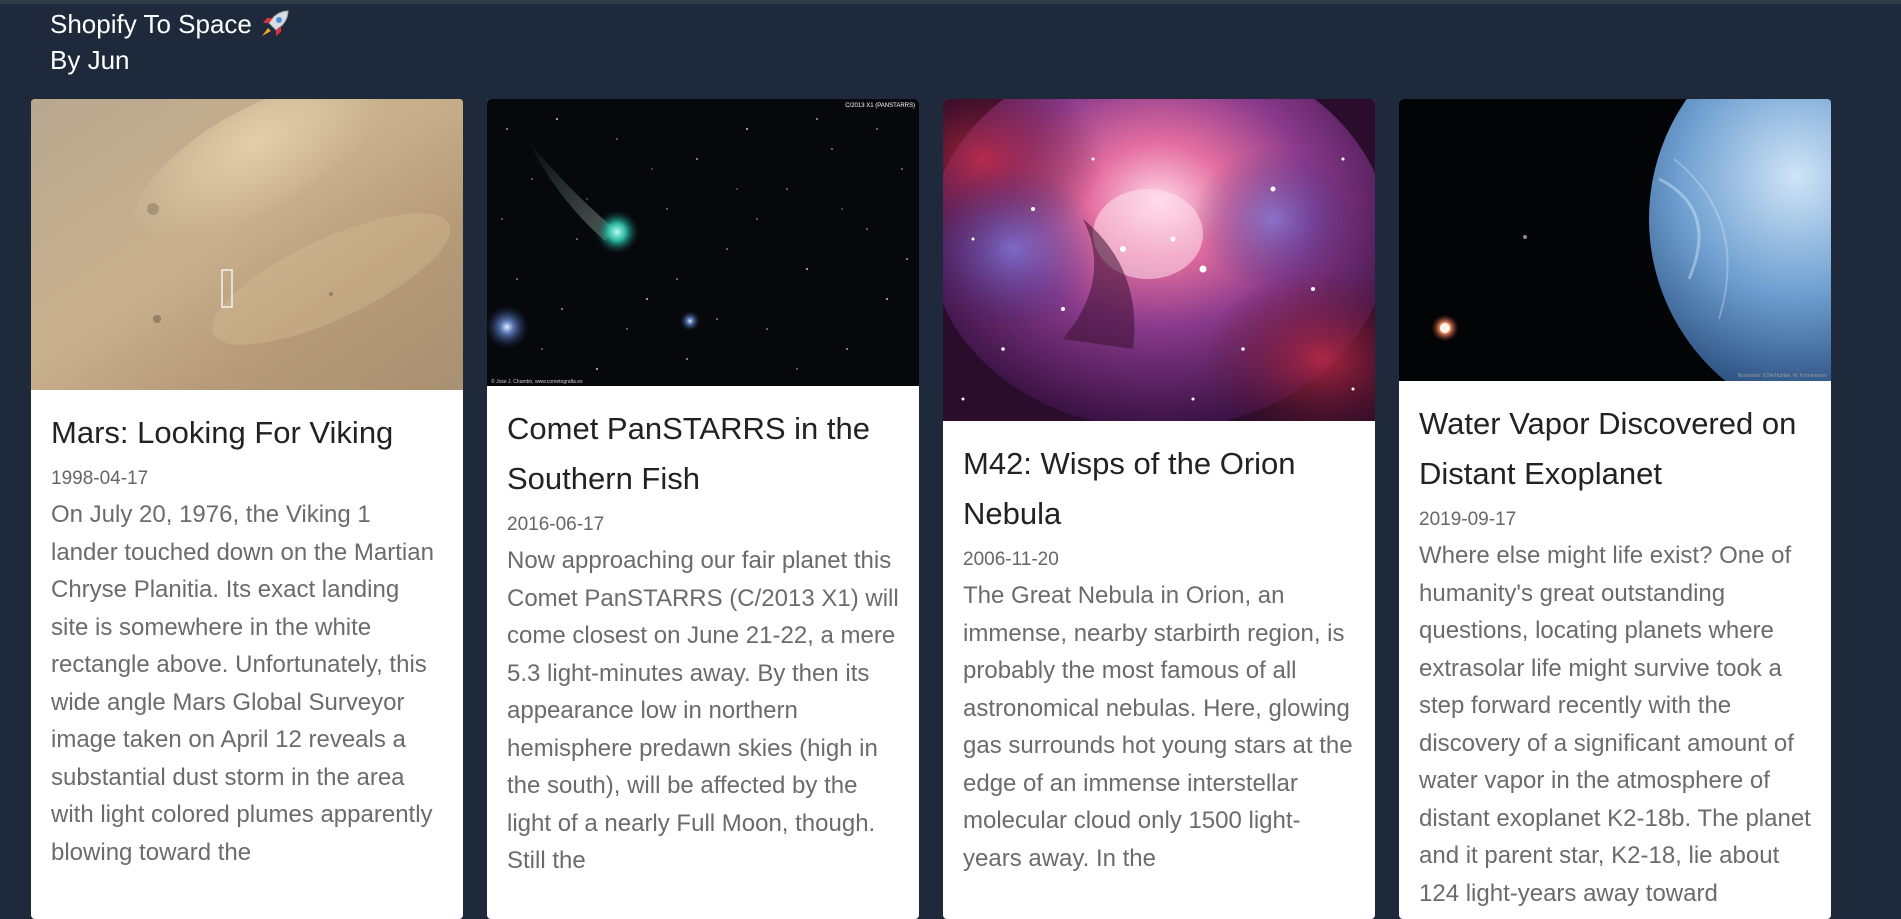 The height and width of the screenshot is (919, 1901). I want to click on orion-nebula-image, so click(1159, 260).